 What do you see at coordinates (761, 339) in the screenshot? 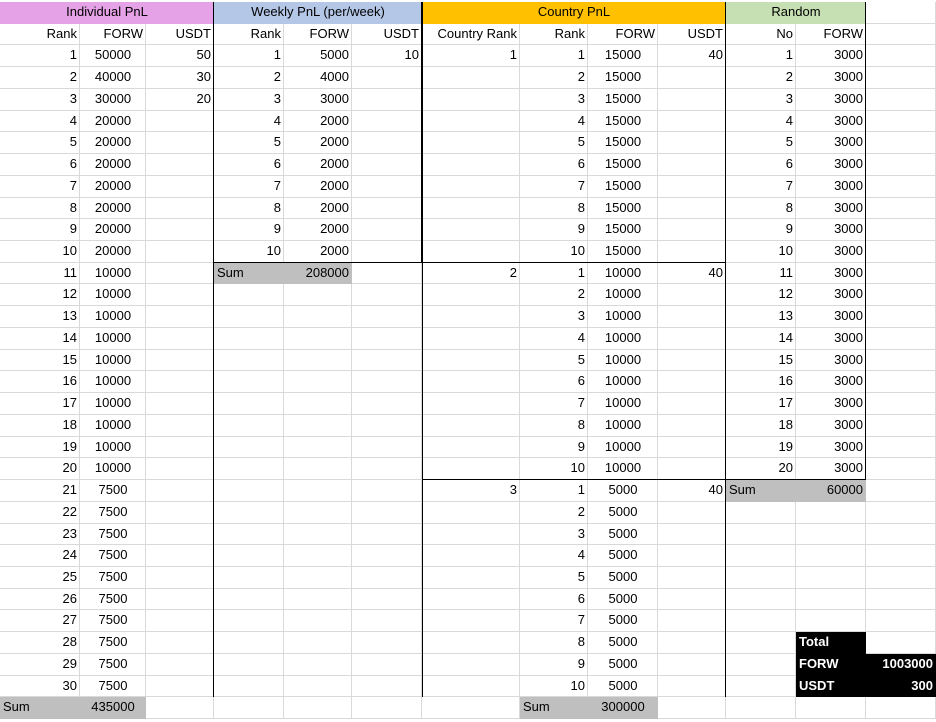
I see `random-no-cell: 14` at bounding box center [761, 339].